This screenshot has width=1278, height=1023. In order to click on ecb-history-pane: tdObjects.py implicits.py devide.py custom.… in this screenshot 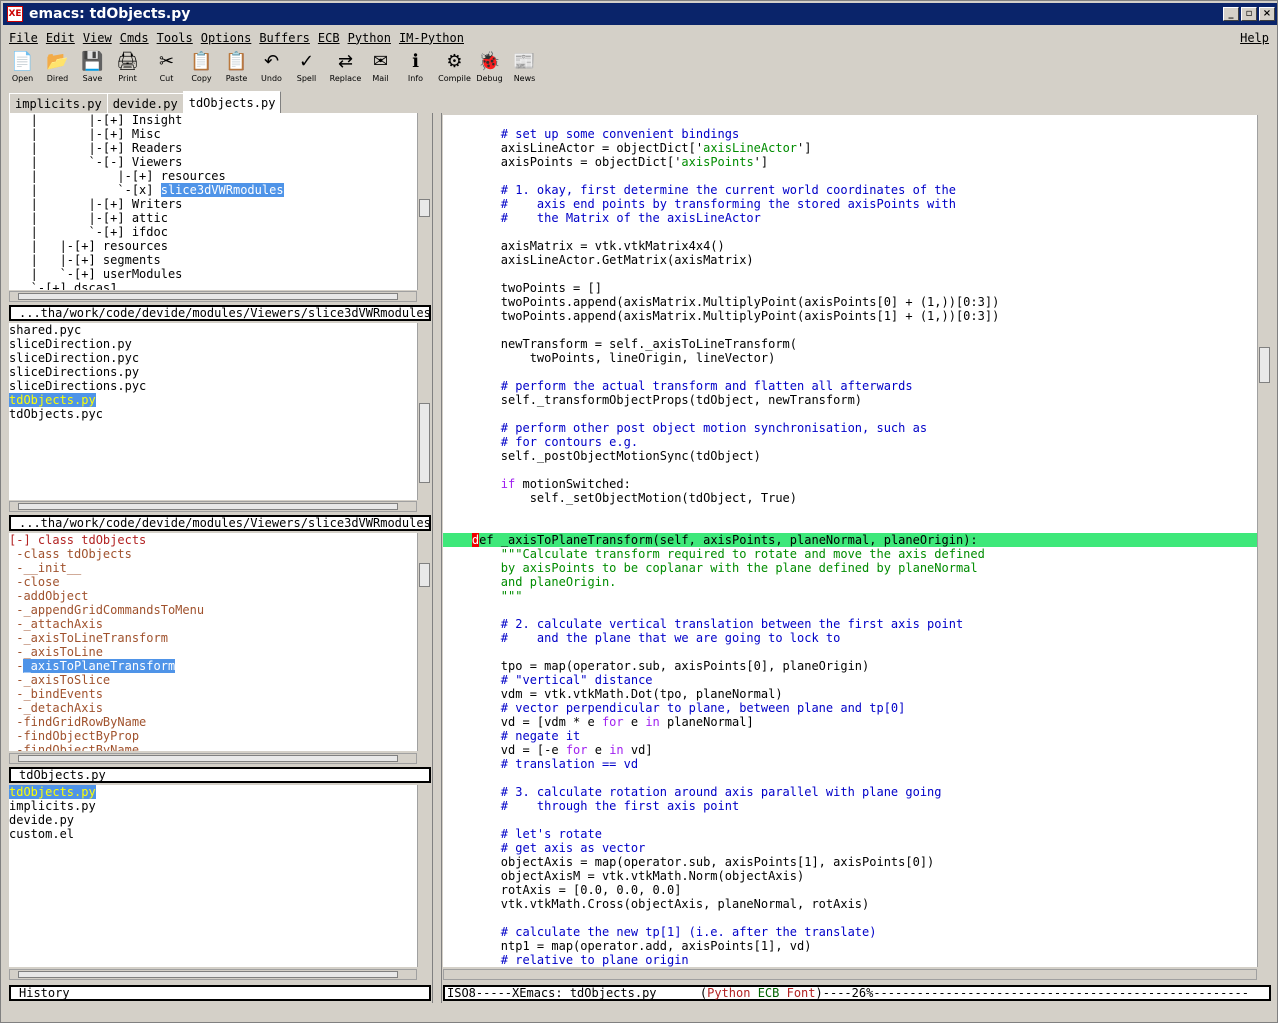, I will do `click(213, 876)`.